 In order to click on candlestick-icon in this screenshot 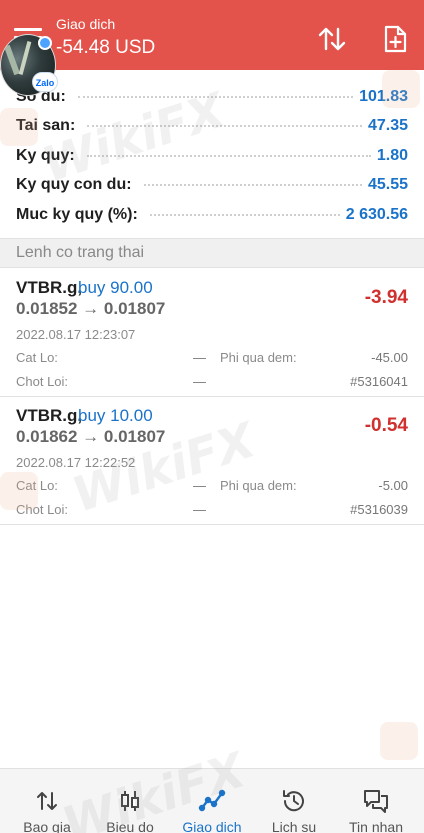, I will do `click(130, 801)`.